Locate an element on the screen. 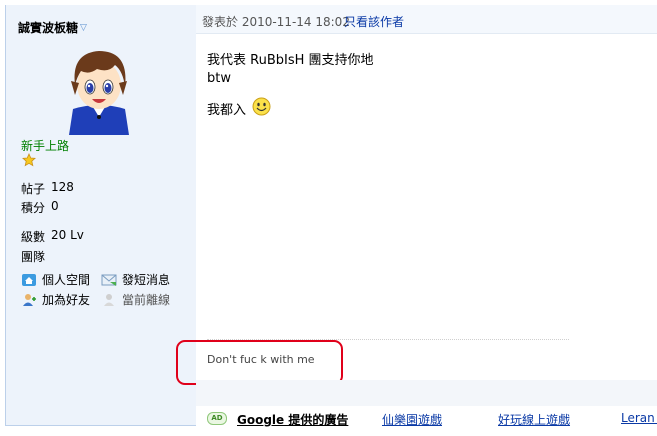 This screenshot has width=657, height=436. dropdown-arrow-icon: ▽ is located at coordinates (83, 28).